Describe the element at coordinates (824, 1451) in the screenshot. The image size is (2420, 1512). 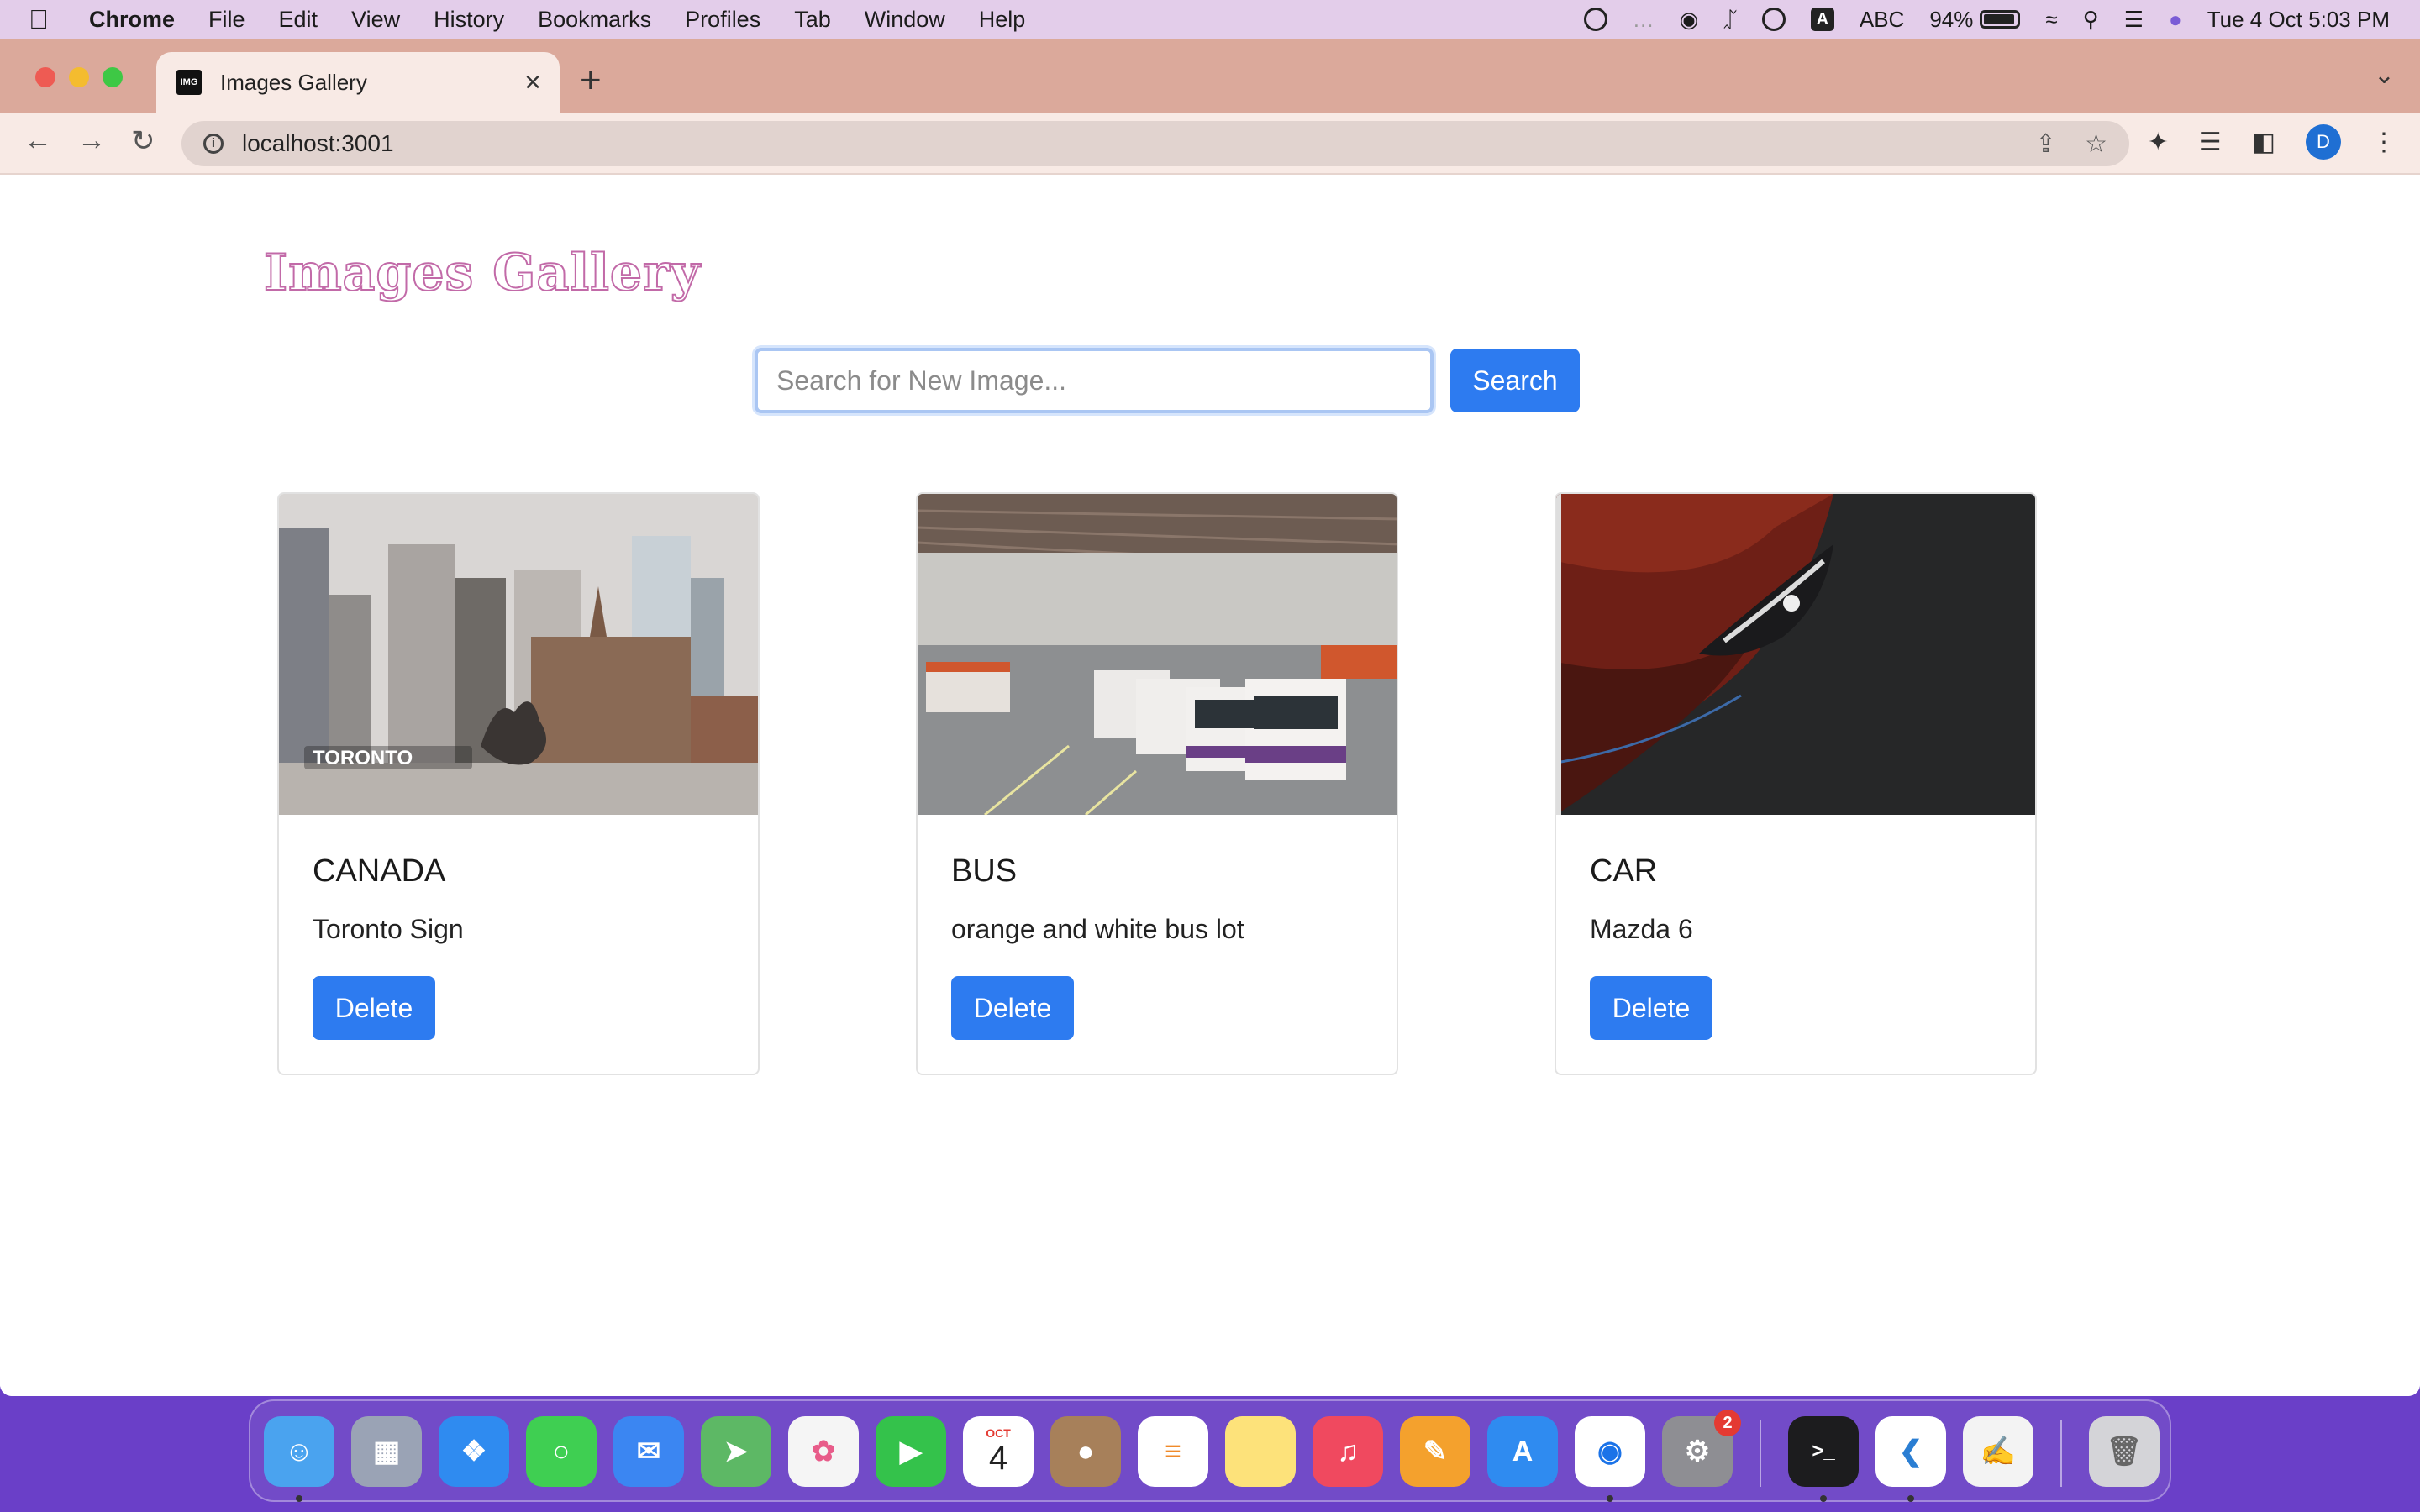
I see `photos-icon: ✿` at that location.